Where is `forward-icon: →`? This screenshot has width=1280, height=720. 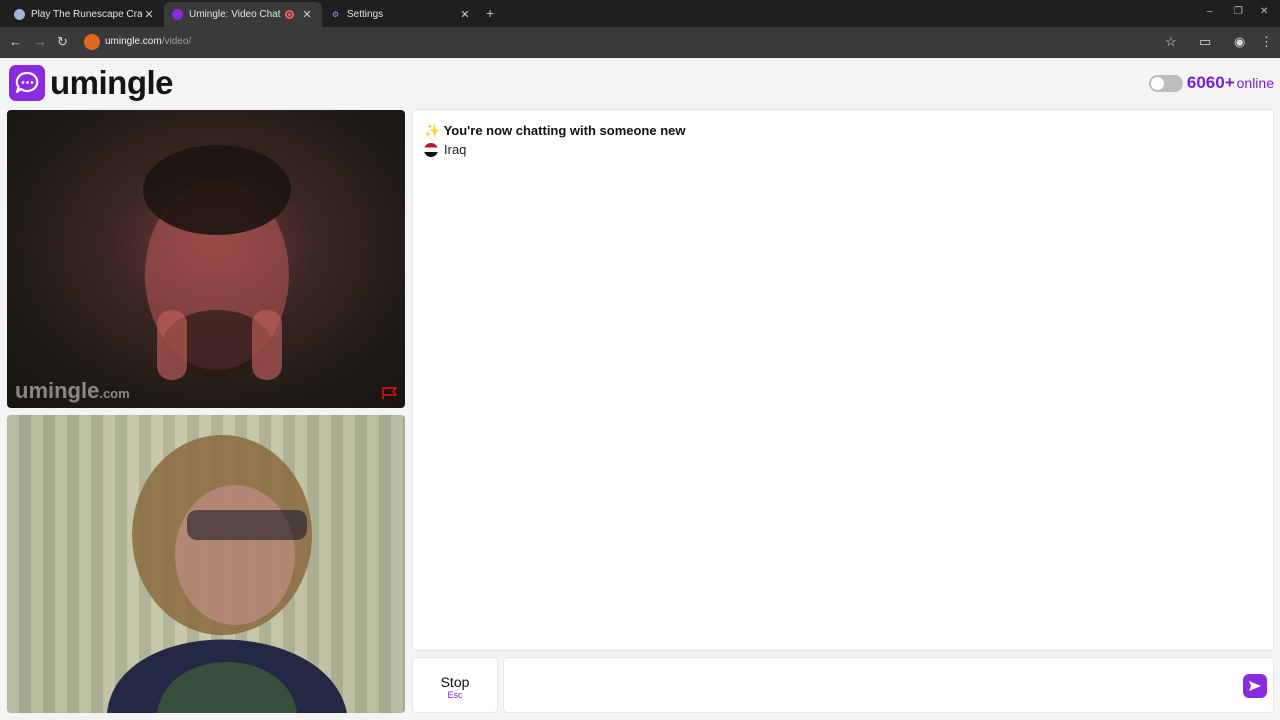
forward-icon: → is located at coordinates (40, 42).